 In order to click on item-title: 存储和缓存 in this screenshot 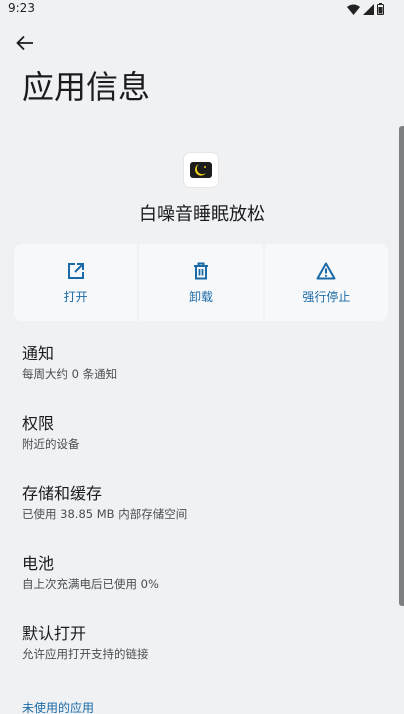, I will do `click(62, 493)`.